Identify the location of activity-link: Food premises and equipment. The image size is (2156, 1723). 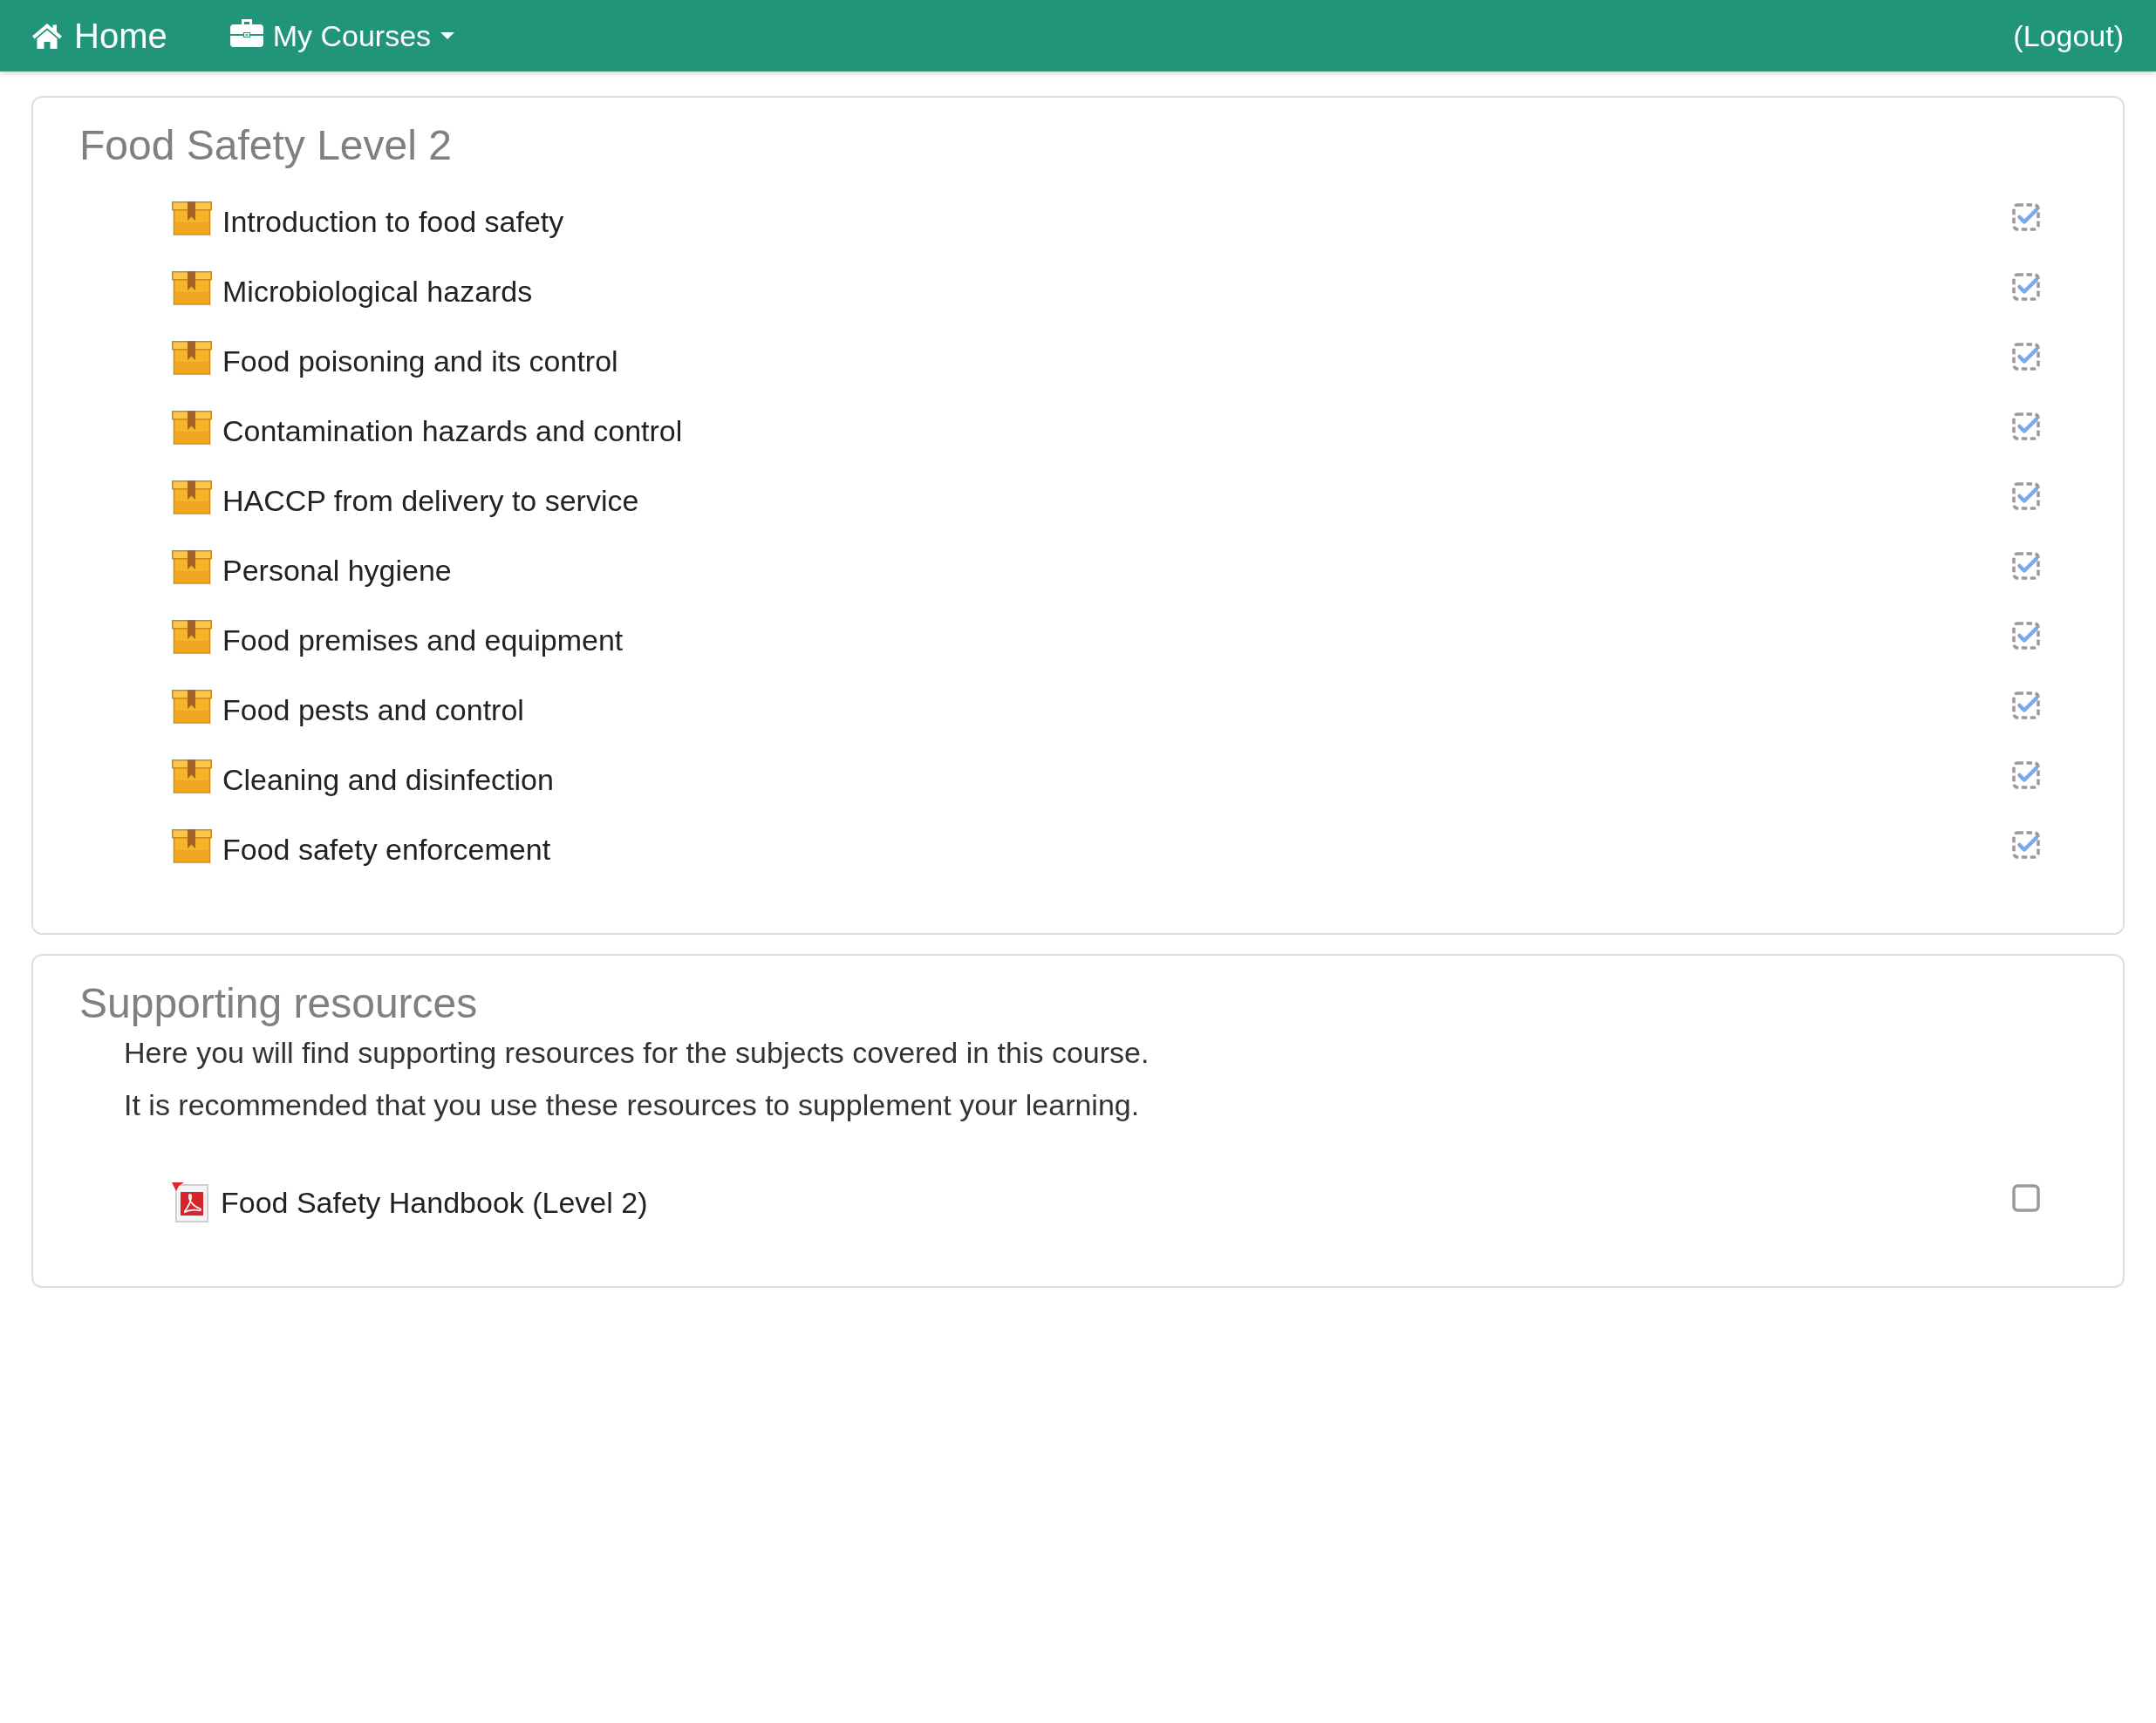
(423, 640).